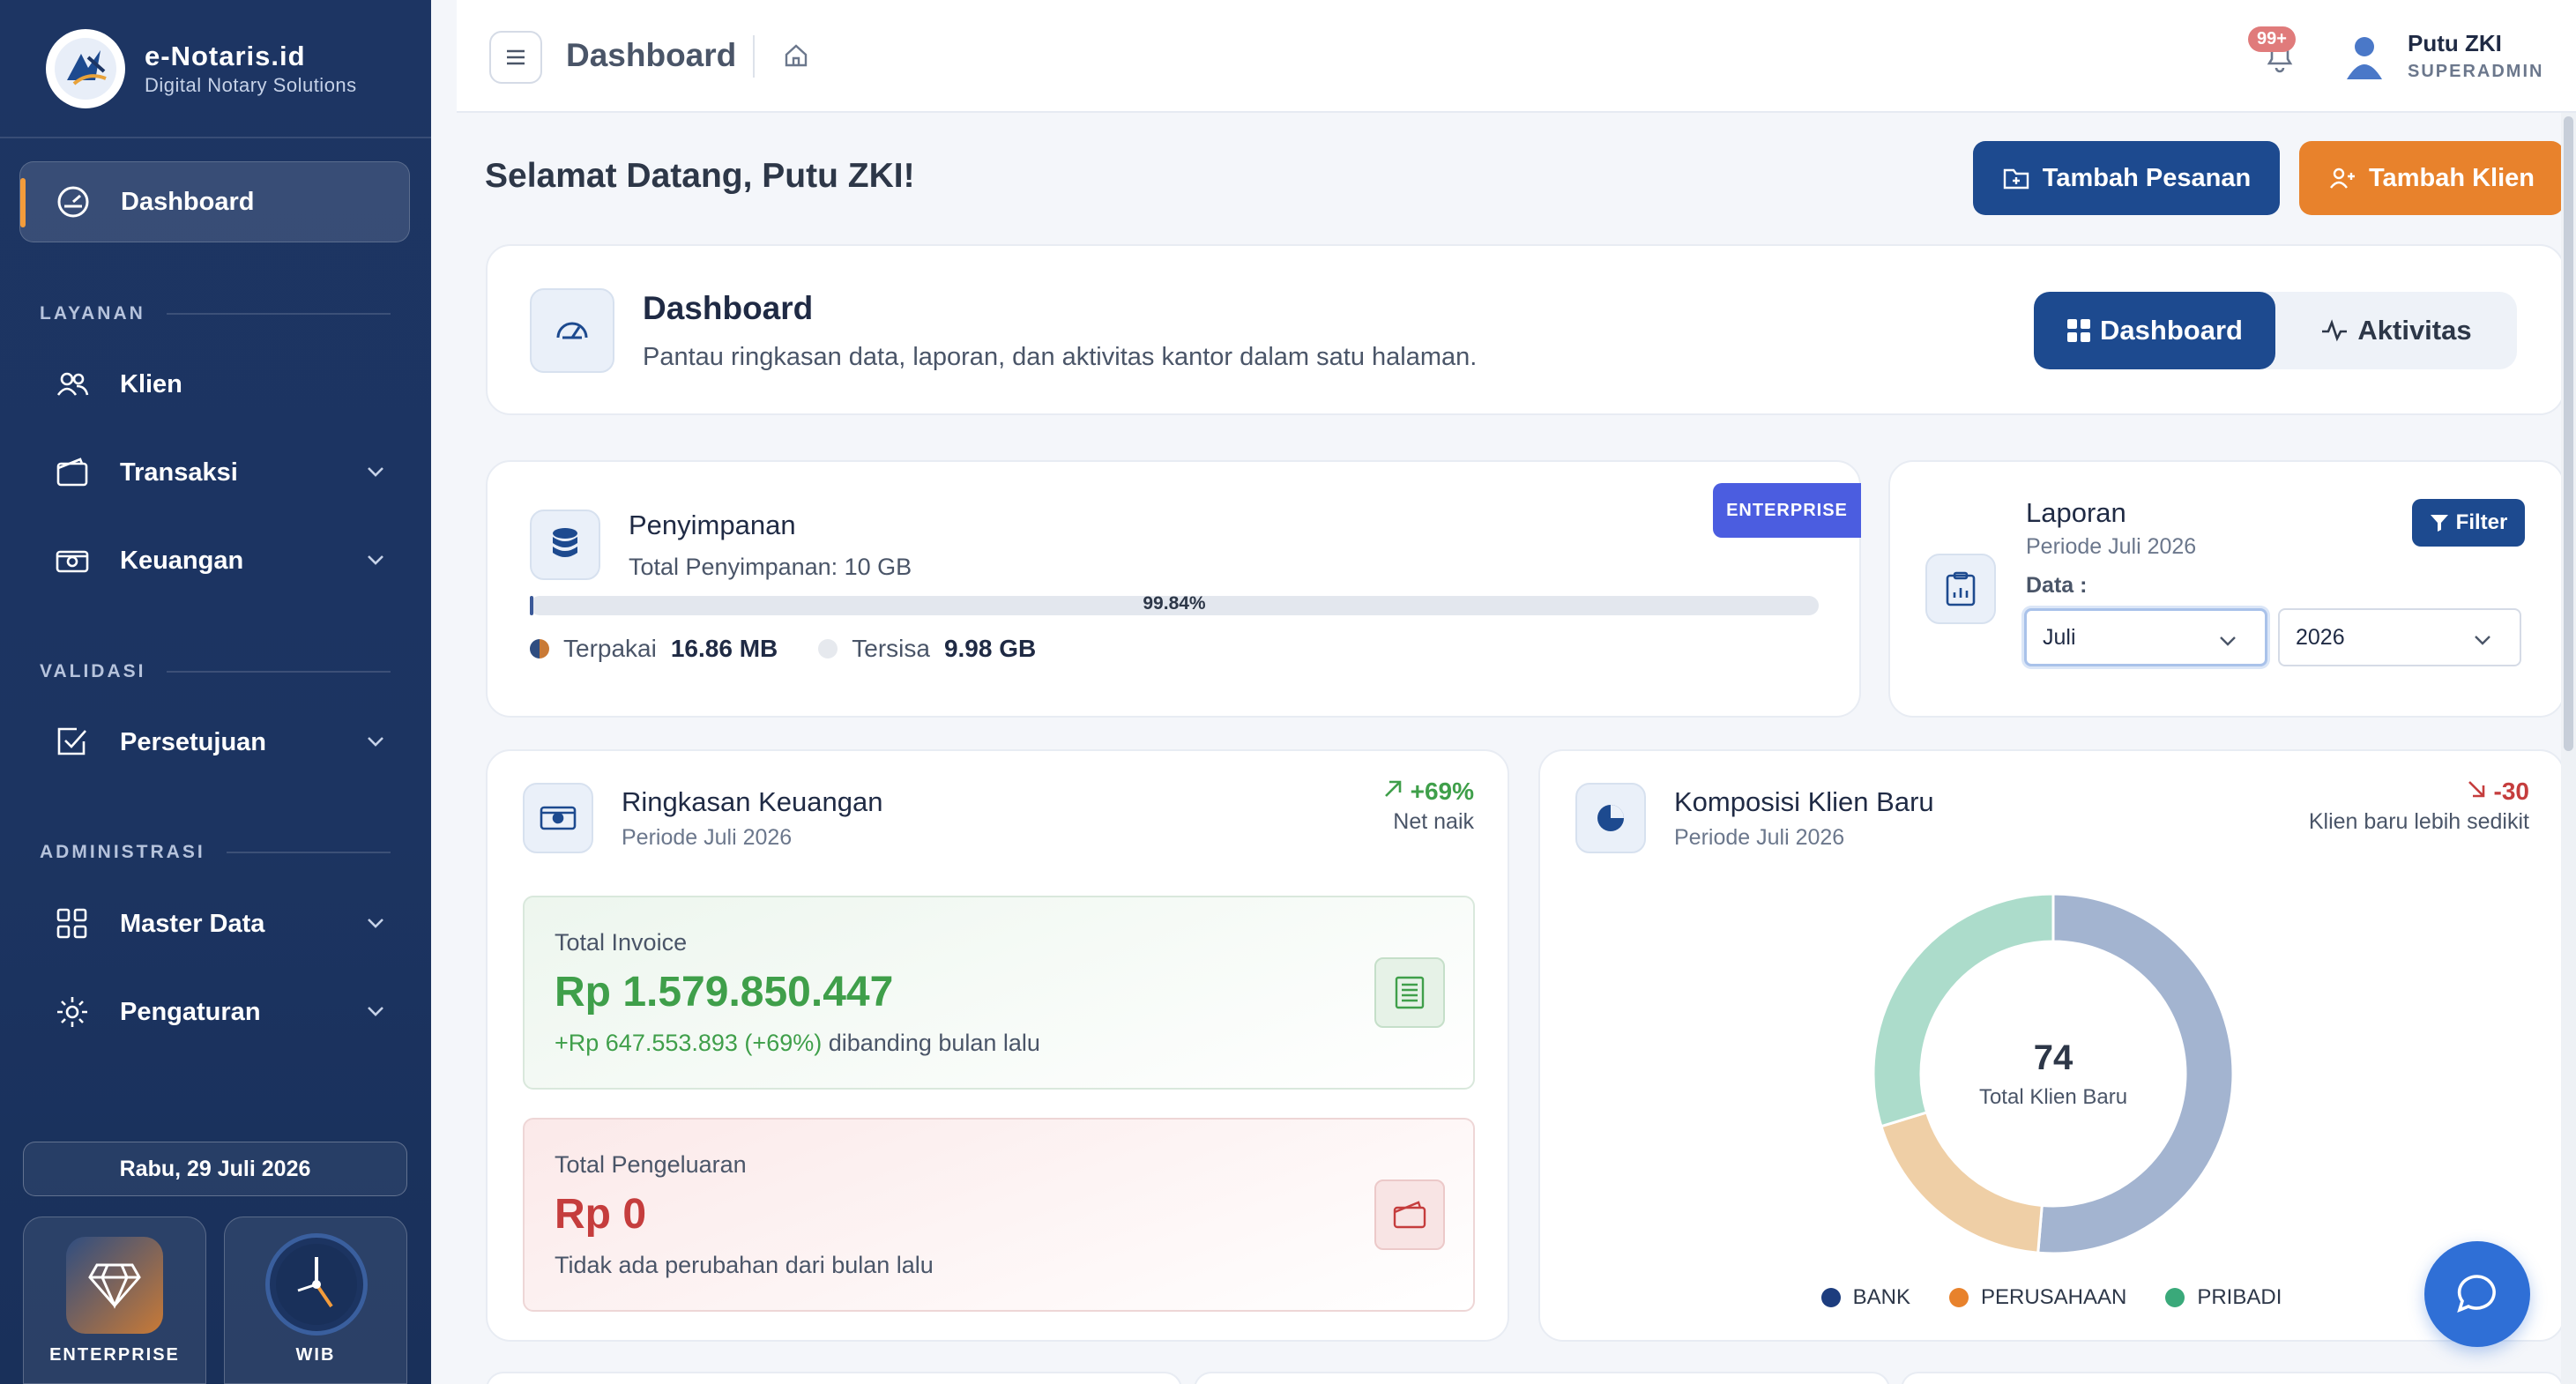 The height and width of the screenshot is (1384, 2576). I want to click on add-client-button: Tambah Klien, so click(2432, 178).